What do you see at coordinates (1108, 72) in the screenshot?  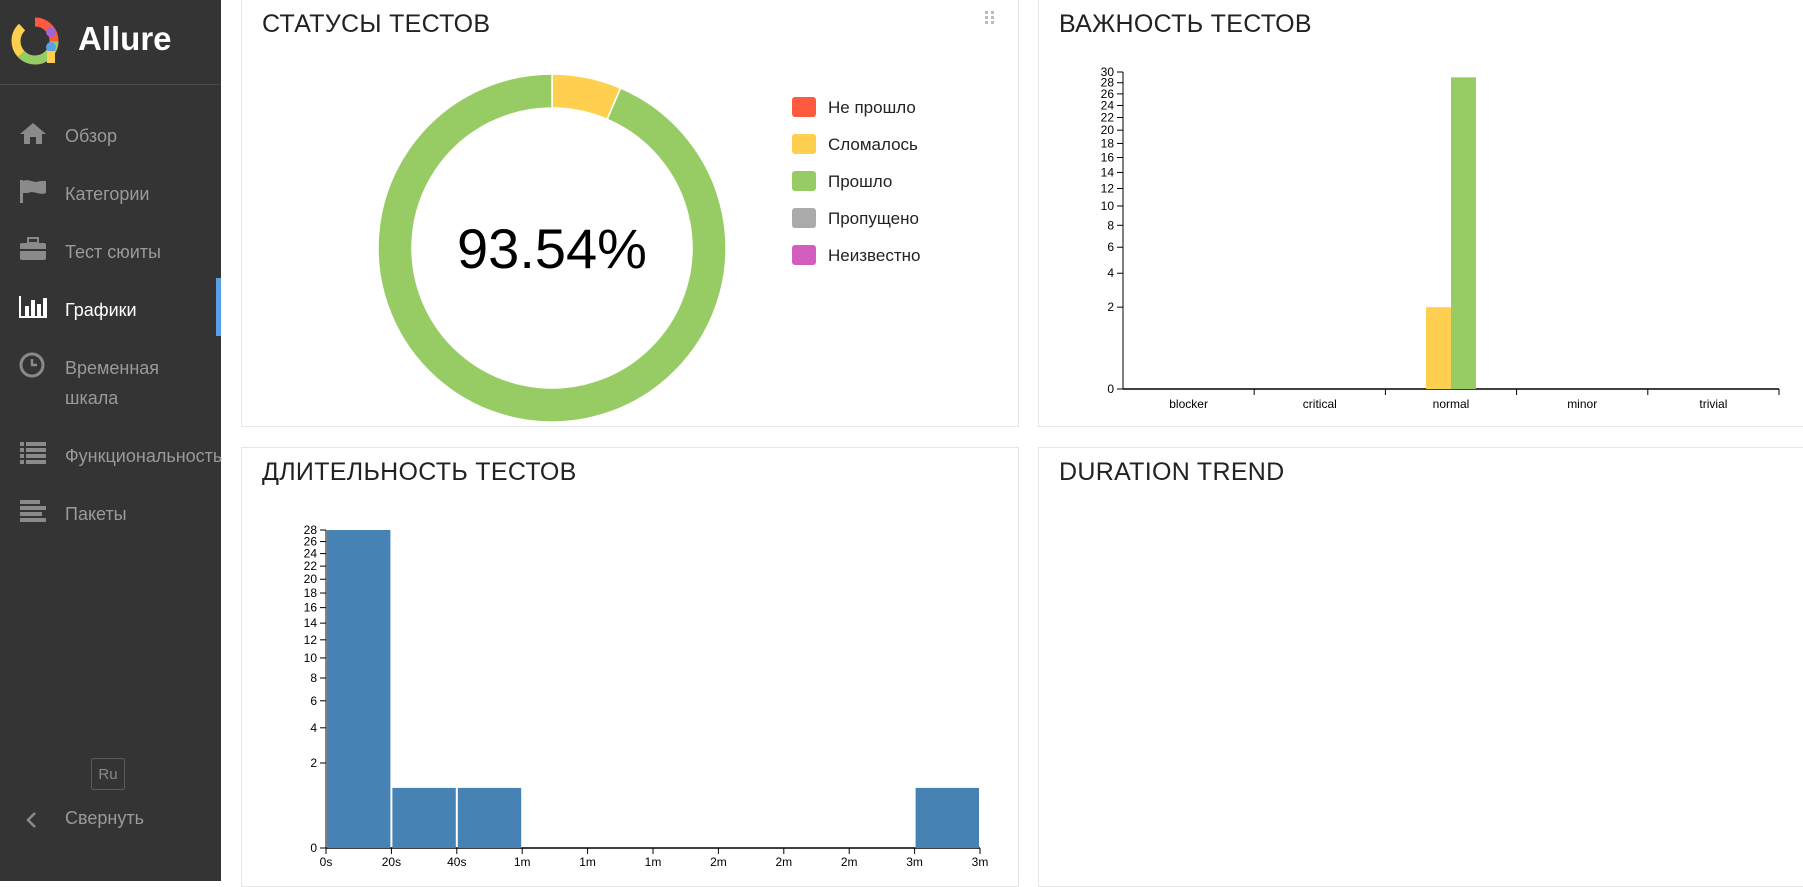 I see `y-tick-label: 30` at bounding box center [1108, 72].